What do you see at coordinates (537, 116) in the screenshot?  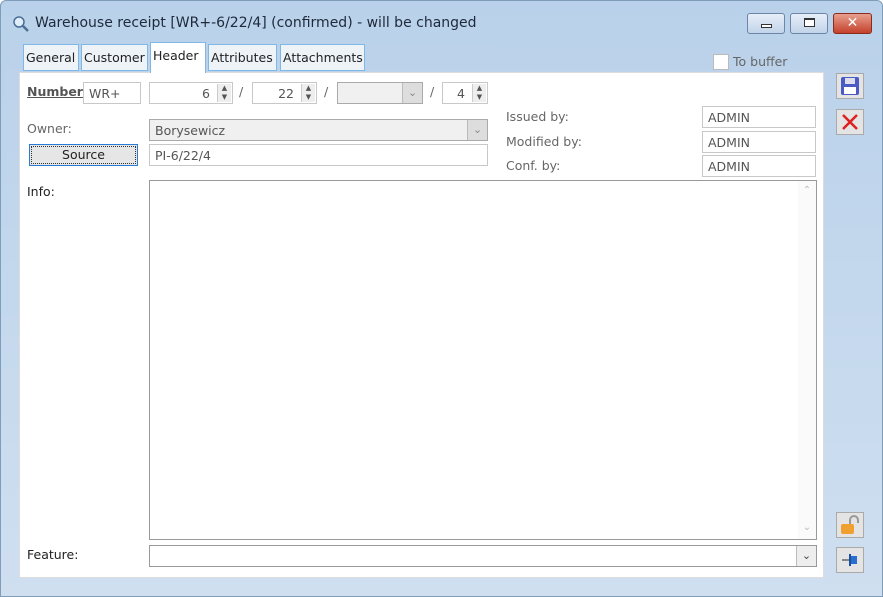 I see `issued-by-label: Issued by:` at bounding box center [537, 116].